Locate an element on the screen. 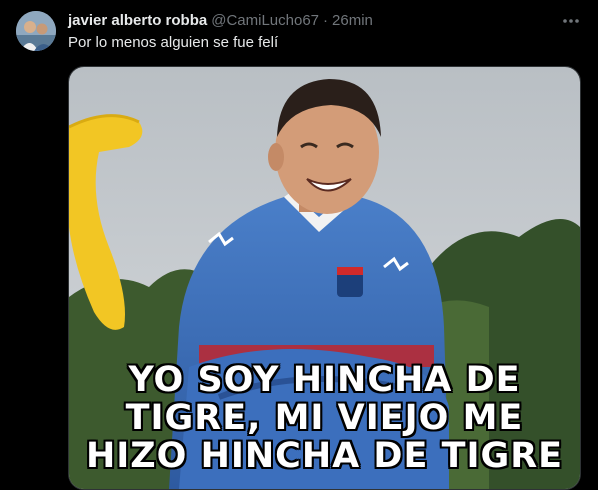 Image resolution: width=598 pixels, height=490 pixels. avatar is located at coordinates (36, 31).